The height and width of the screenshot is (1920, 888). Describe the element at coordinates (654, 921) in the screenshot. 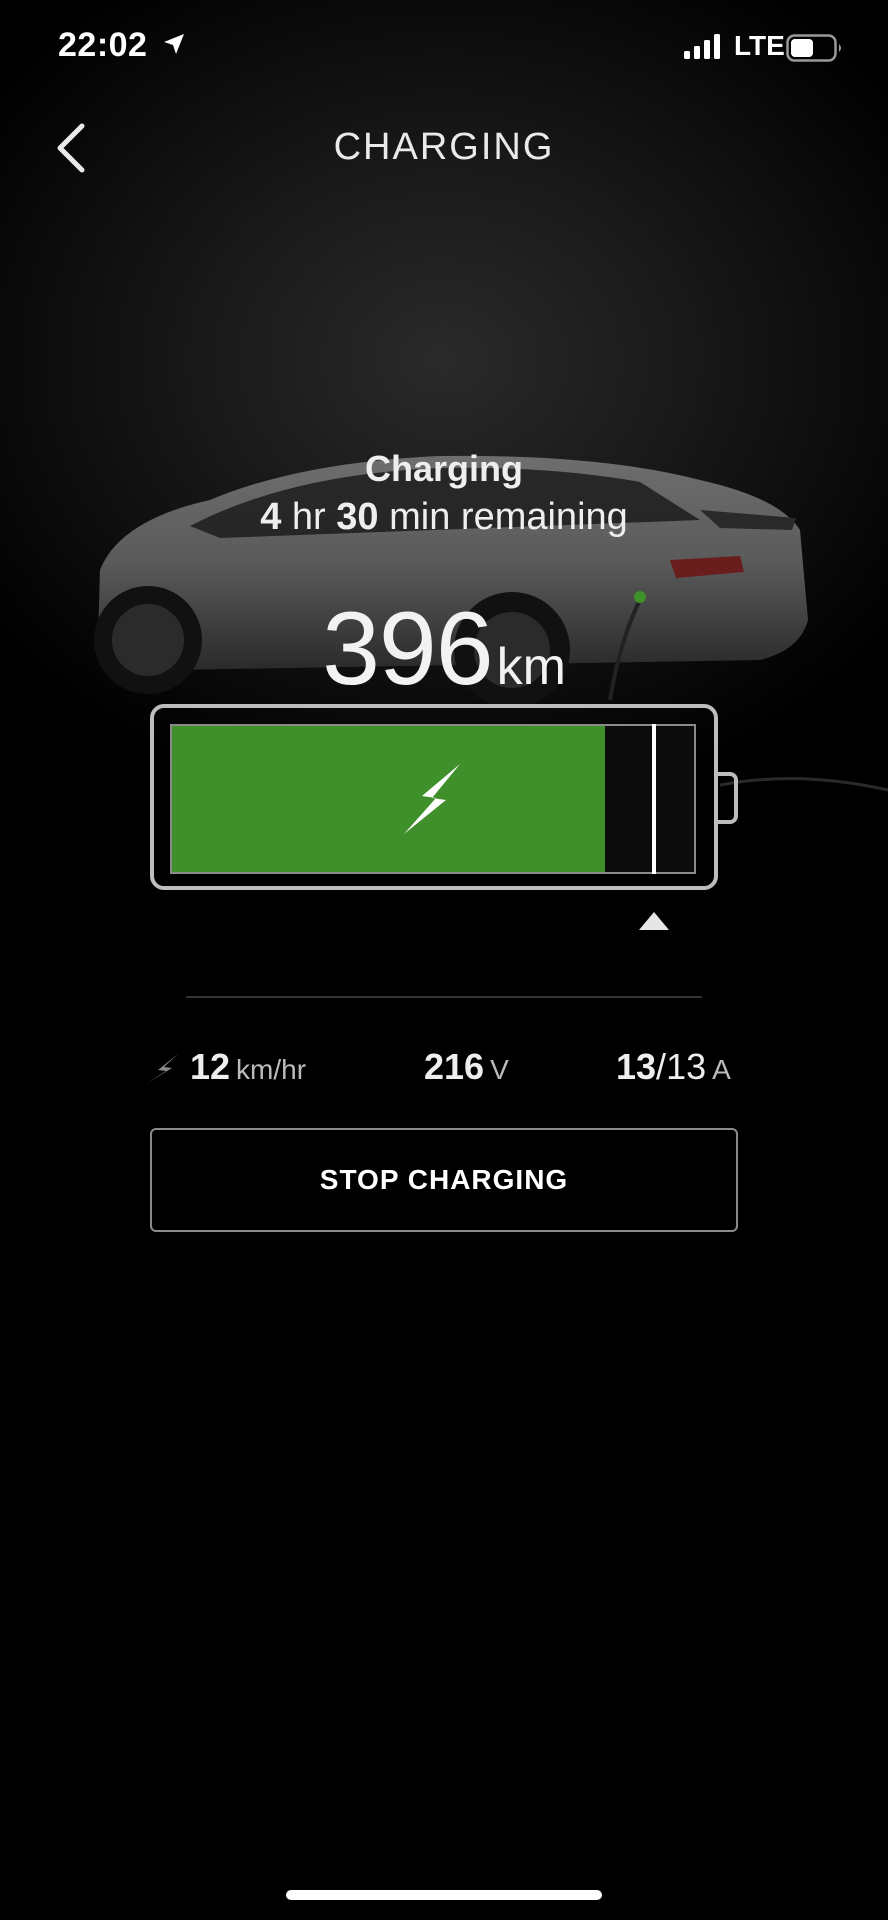

I see `charge-limit-handle` at that location.